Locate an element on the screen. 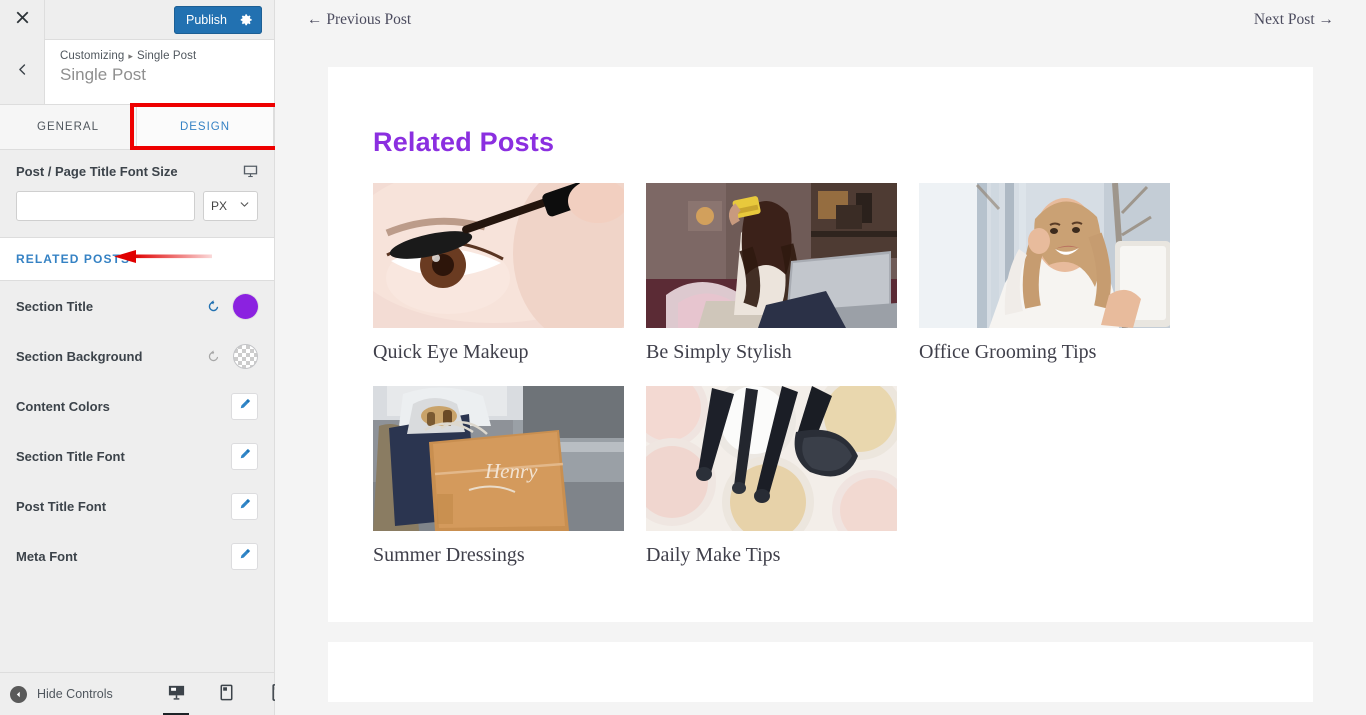  breadcrumb: Customizing ▸ Single Post is located at coordinates (128, 56).